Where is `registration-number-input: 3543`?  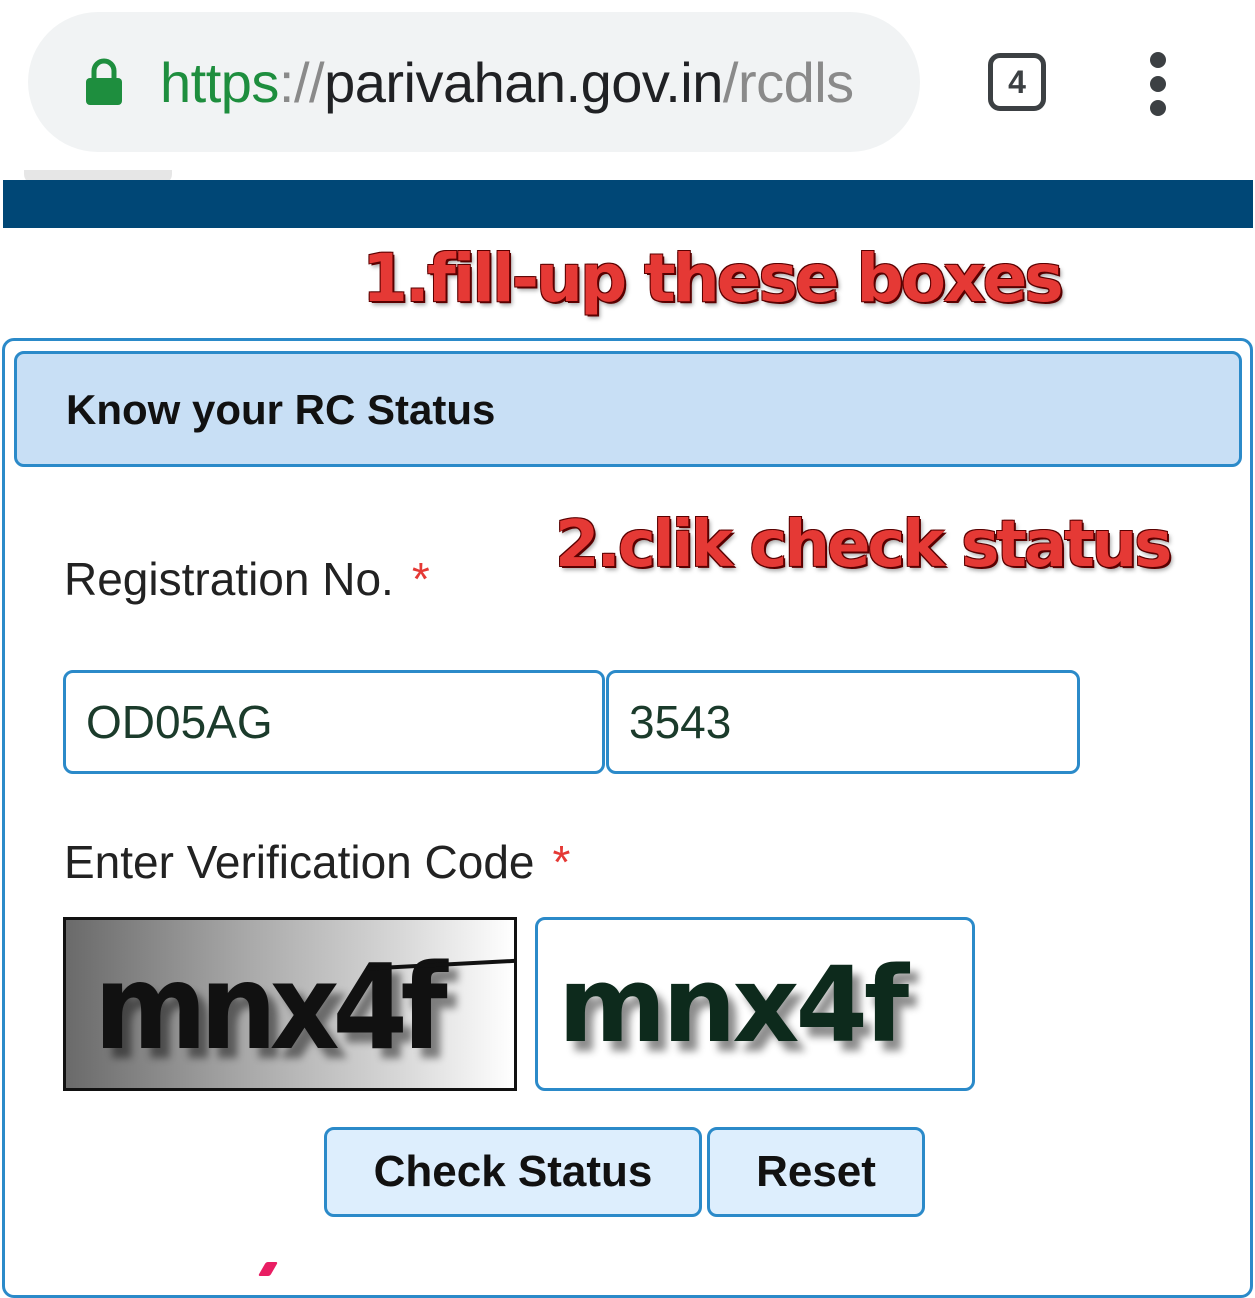 registration-number-input: 3543 is located at coordinates (843, 722).